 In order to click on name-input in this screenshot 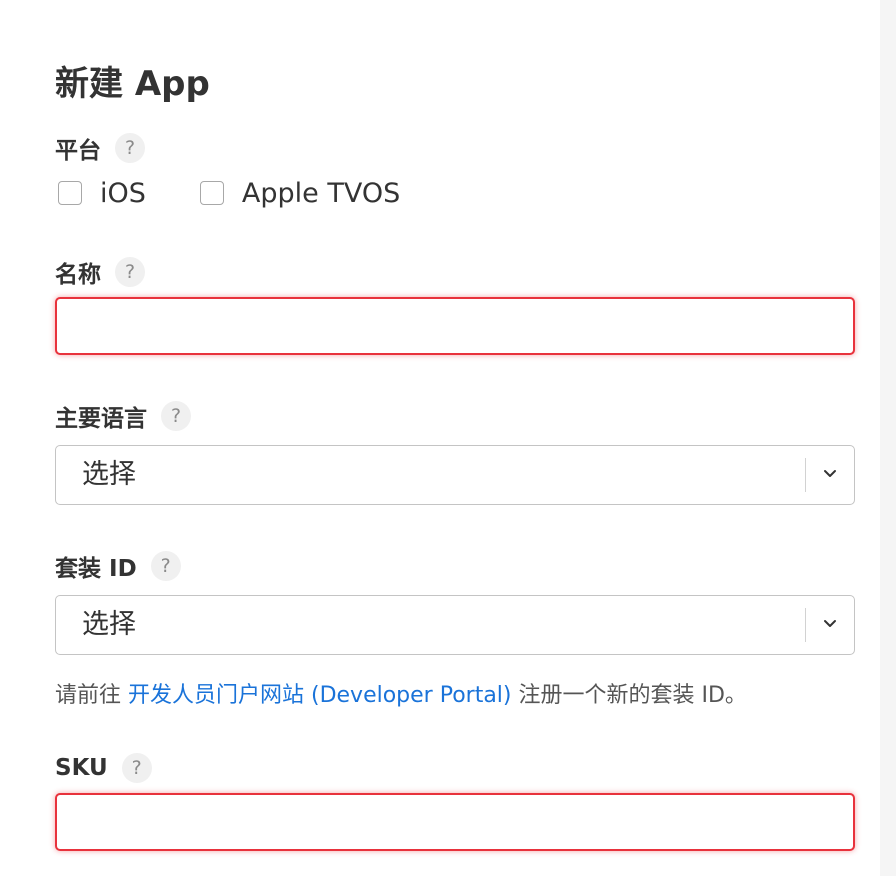, I will do `click(455, 326)`.